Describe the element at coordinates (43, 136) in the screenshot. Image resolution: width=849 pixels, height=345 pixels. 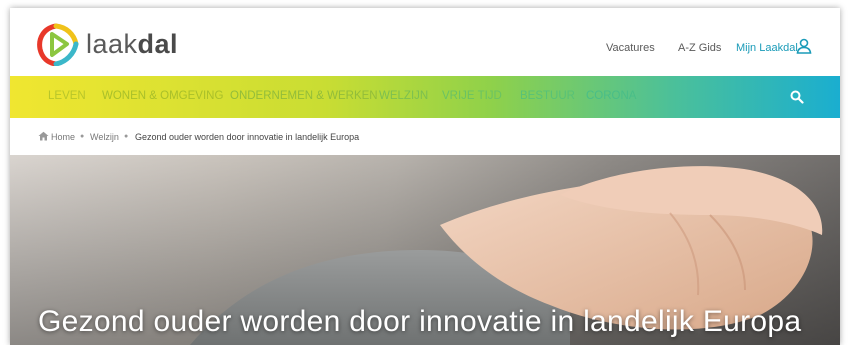
I see `home-icon` at that location.